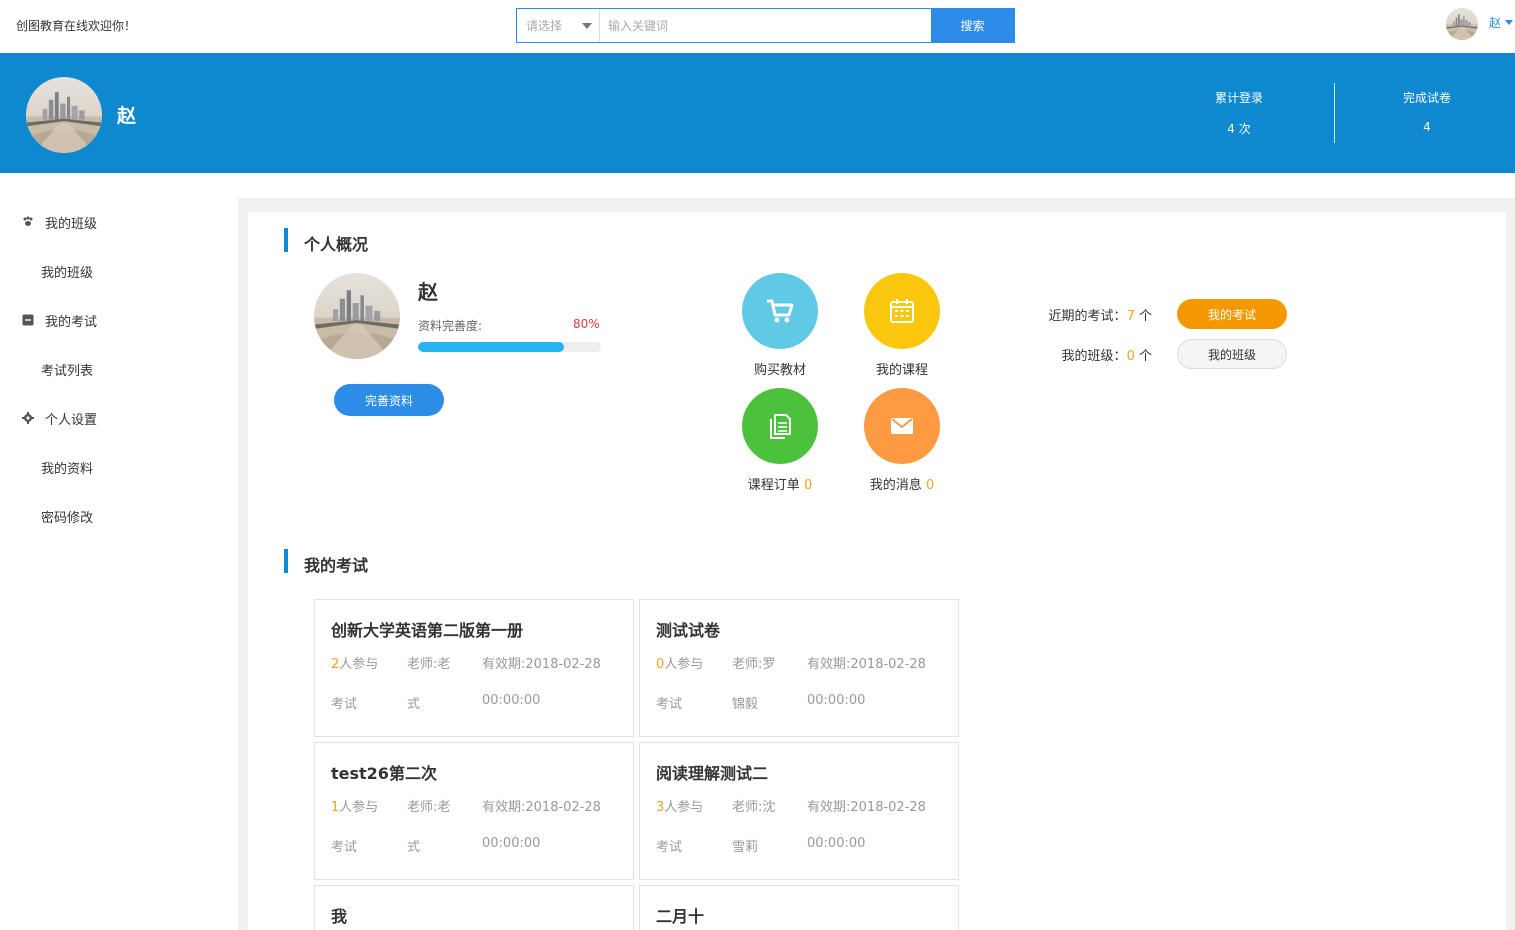  What do you see at coordinates (384, 773) in the screenshot?
I see `exam-title: test26第二次` at bounding box center [384, 773].